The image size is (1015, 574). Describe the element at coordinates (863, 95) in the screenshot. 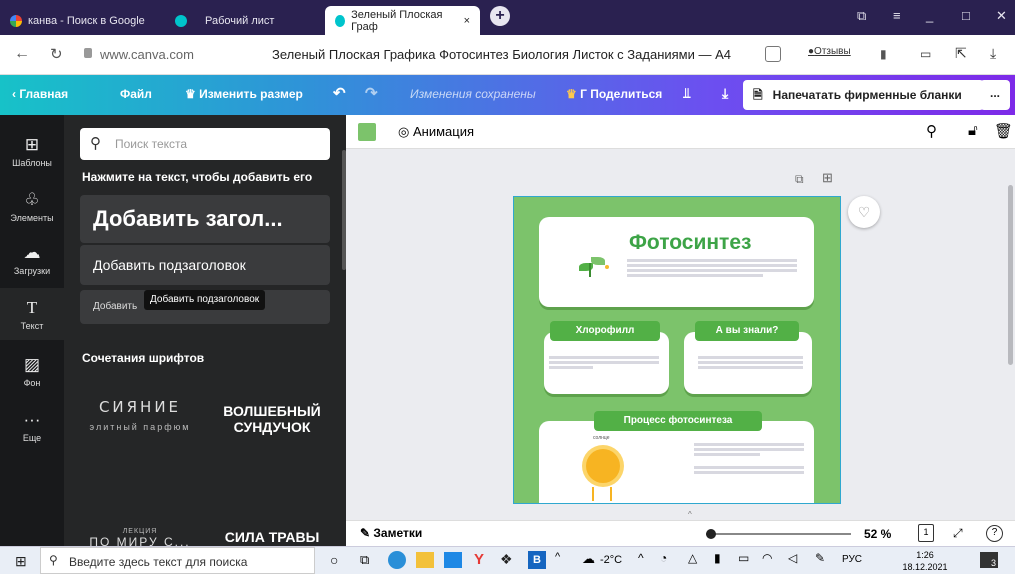

I see `print-button: 🗎 Напечатать фирменные бланки` at that location.